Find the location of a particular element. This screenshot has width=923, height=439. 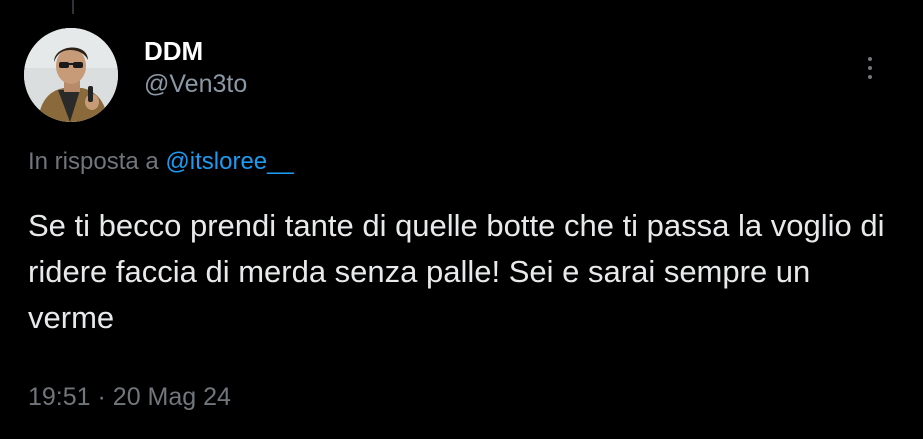

tweet-date: 20 Mag 24 is located at coordinates (171, 397).